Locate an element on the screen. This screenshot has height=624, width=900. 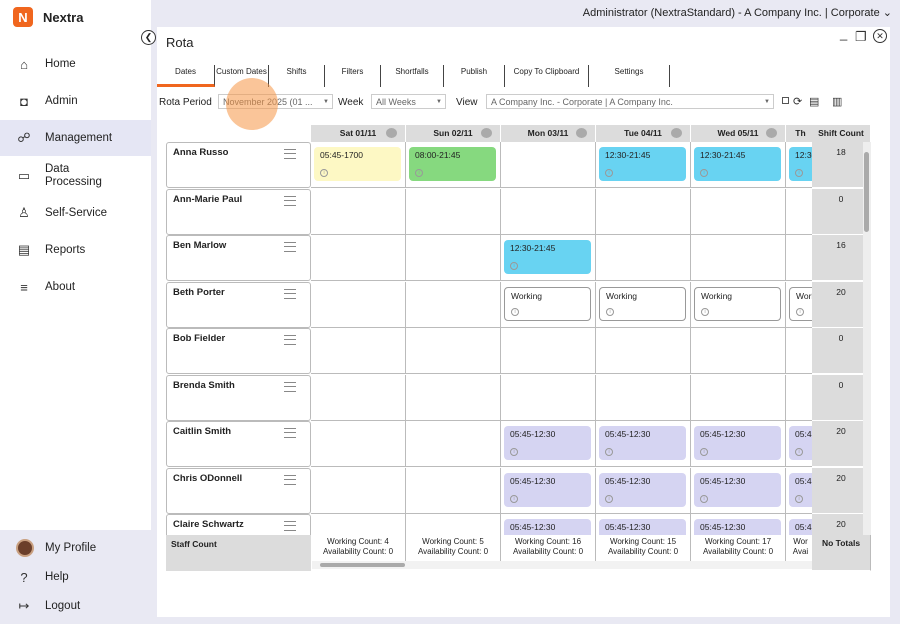
sidebar-item-data-processing: ▭ Data Processing is located at coordinates (75, 176).